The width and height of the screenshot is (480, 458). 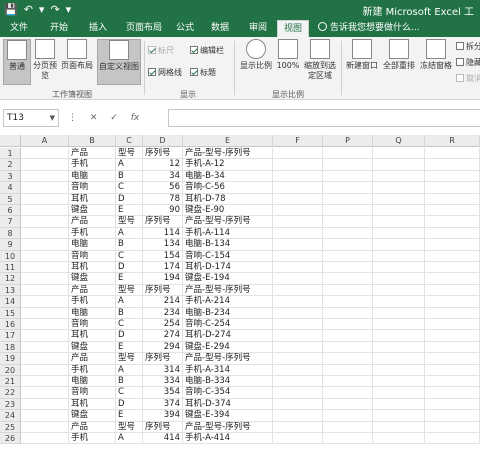 I want to click on column-header: F, so click(x=298, y=141).